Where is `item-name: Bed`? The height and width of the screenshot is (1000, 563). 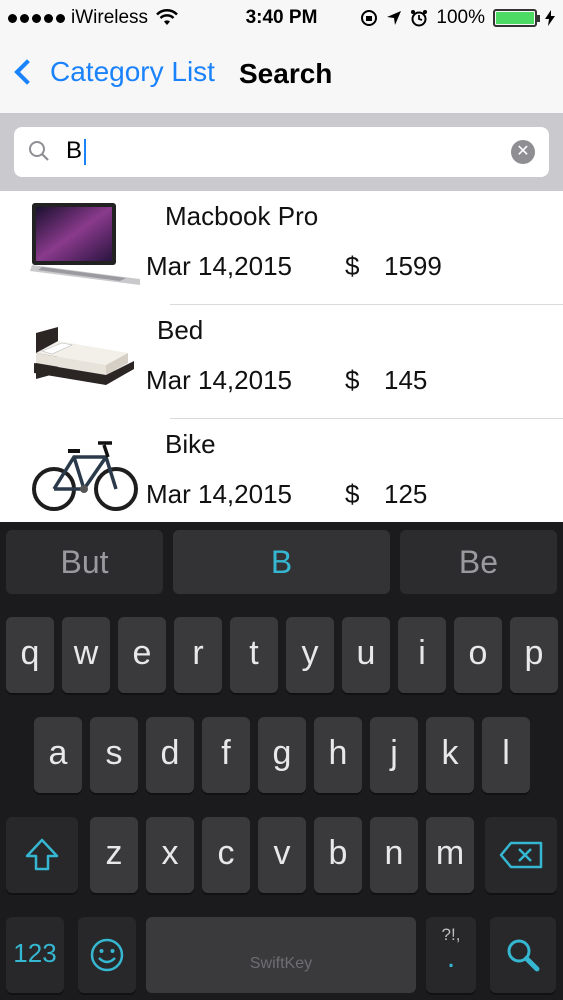 item-name: Bed is located at coordinates (180, 330).